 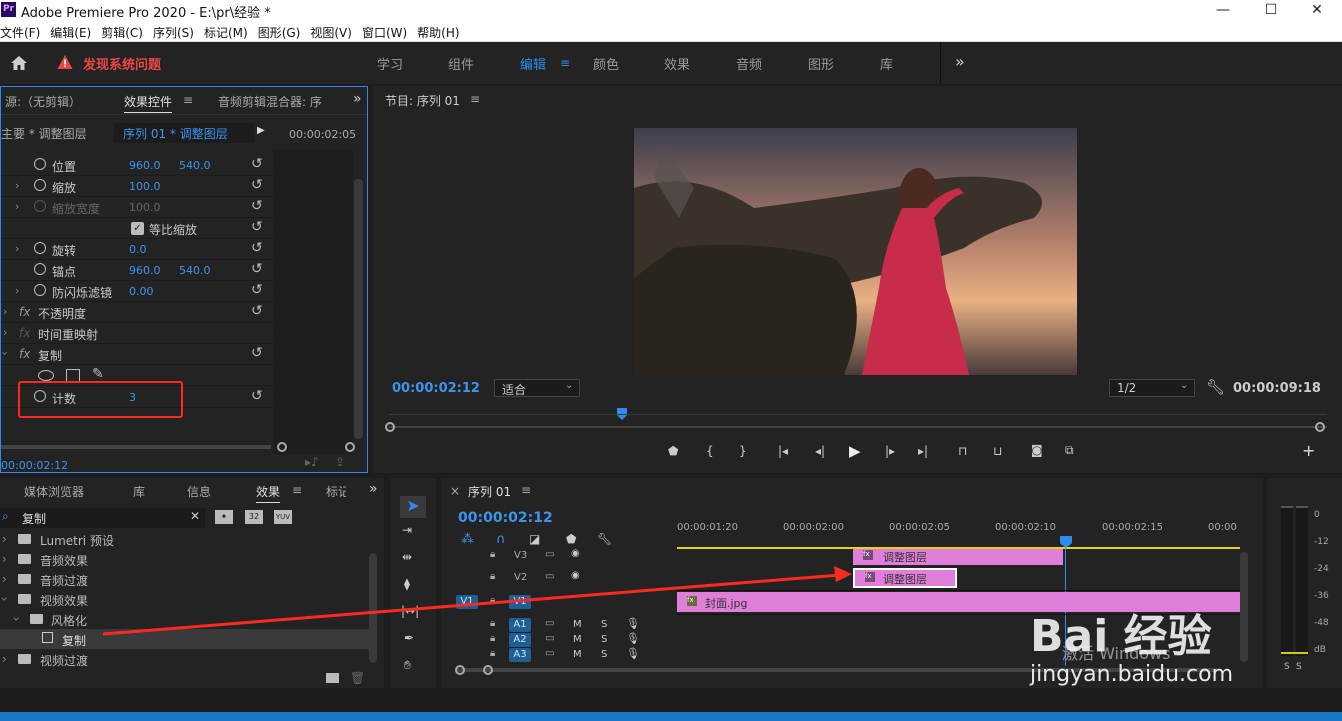 What do you see at coordinates (1317, 515) in the screenshot?
I see `meter-scale-label: 0` at bounding box center [1317, 515].